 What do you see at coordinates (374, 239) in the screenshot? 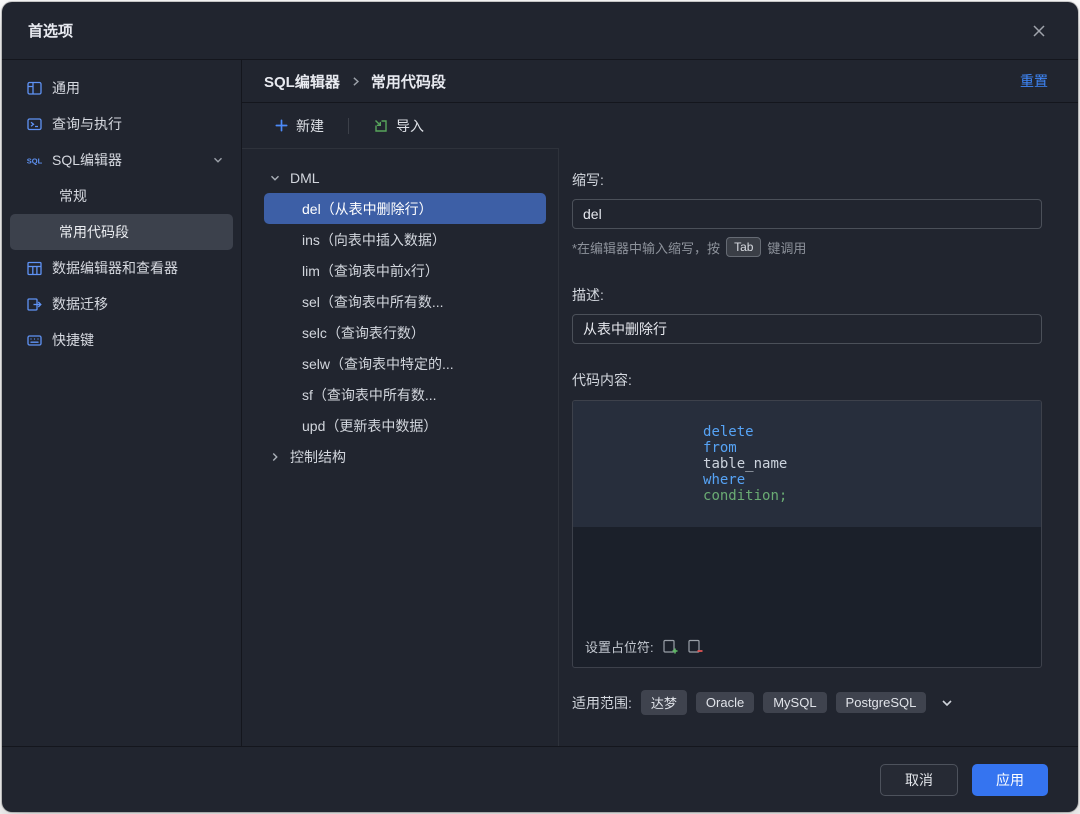
I see `tree-item-label: ins（向表中插入数据）` at bounding box center [374, 239].